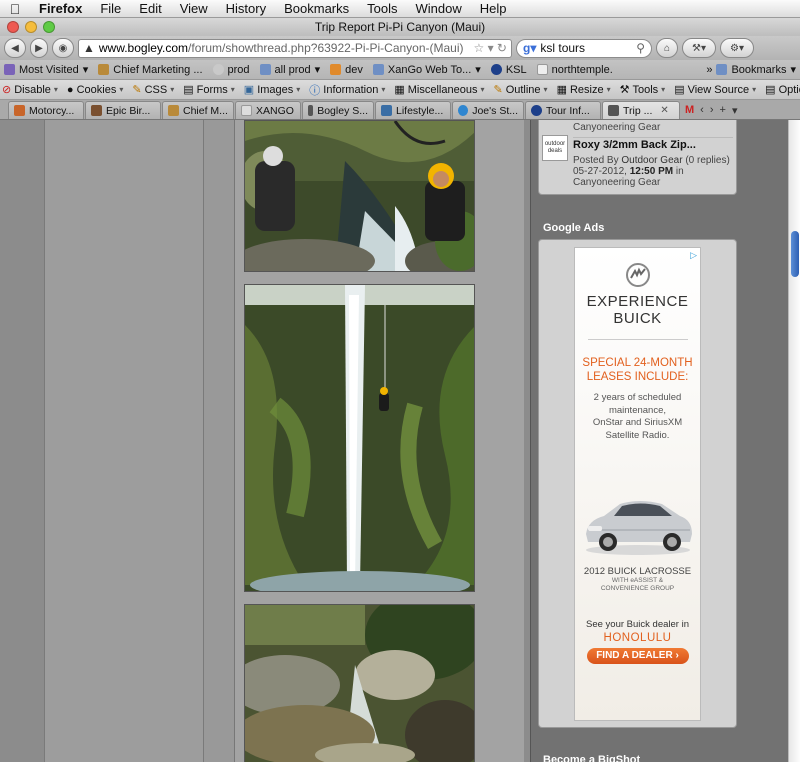  I want to click on dev-options: ▤Options, so click(782, 90).